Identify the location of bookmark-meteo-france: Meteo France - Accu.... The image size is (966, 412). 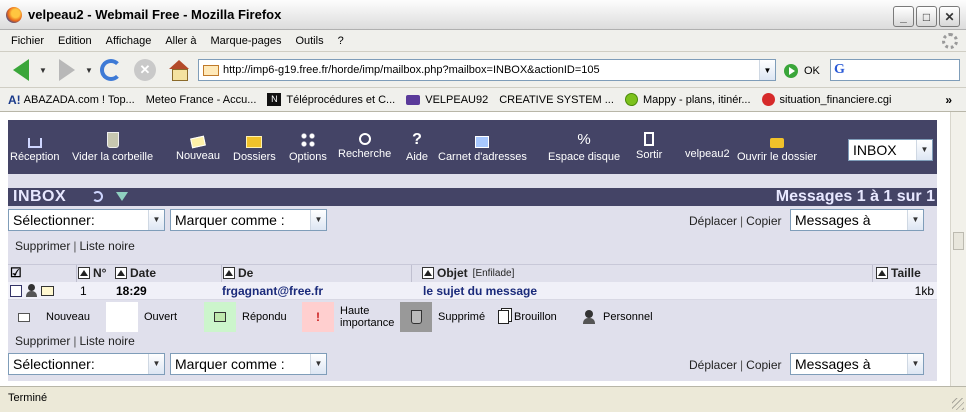
(201, 100).